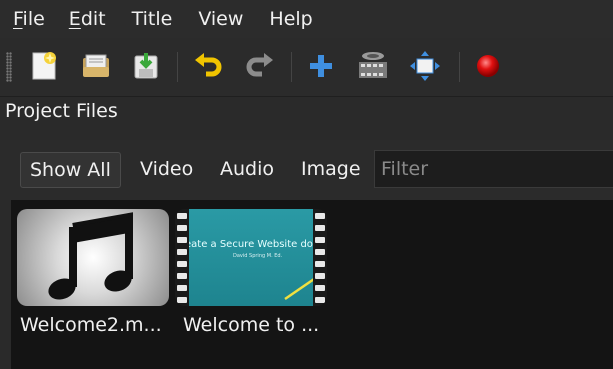 The width and height of the screenshot is (613, 369). I want to click on redo-icon, so click(259, 65).